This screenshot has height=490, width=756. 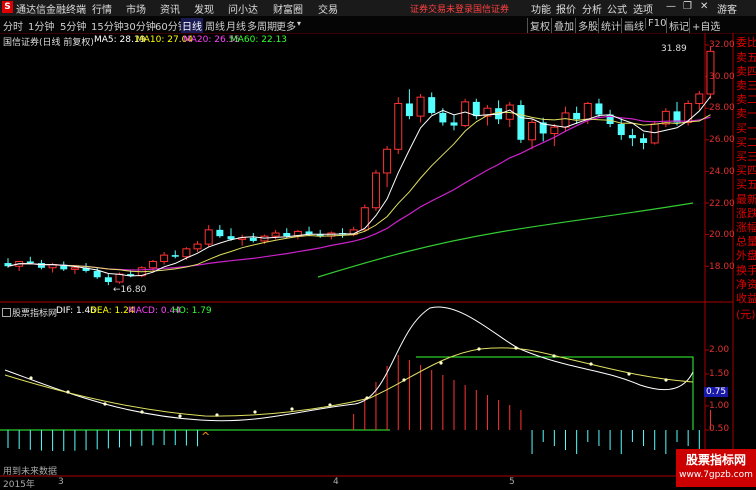 I want to click on macd-box-line, so click(x=555, y=393).